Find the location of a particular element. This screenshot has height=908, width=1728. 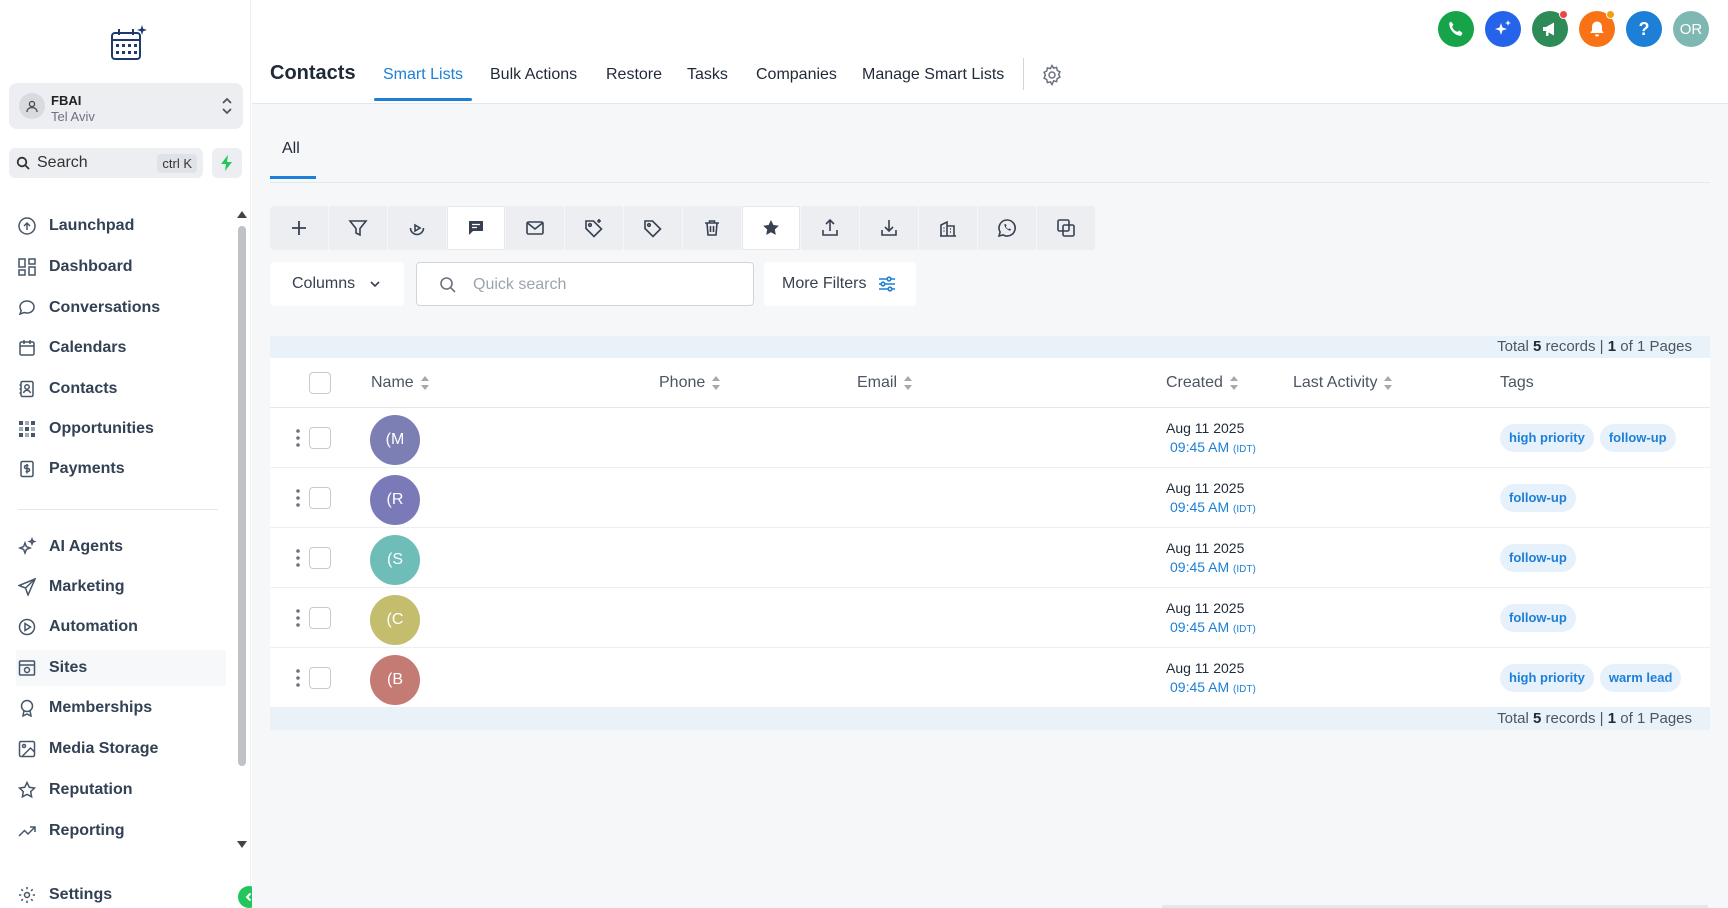

quick-search-input: Quick search is located at coordinates (585, 284).